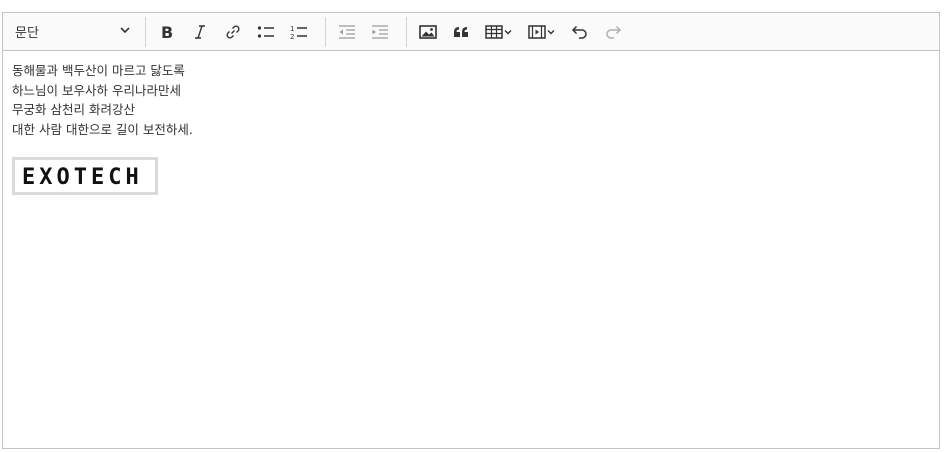 The height and width of the screenshot is (453, 946). Describe the element at coordinates (98, 70) in the screenshot. I see `content-line-1: 동해물과 백두산이 마르고 닳도록` at that location.